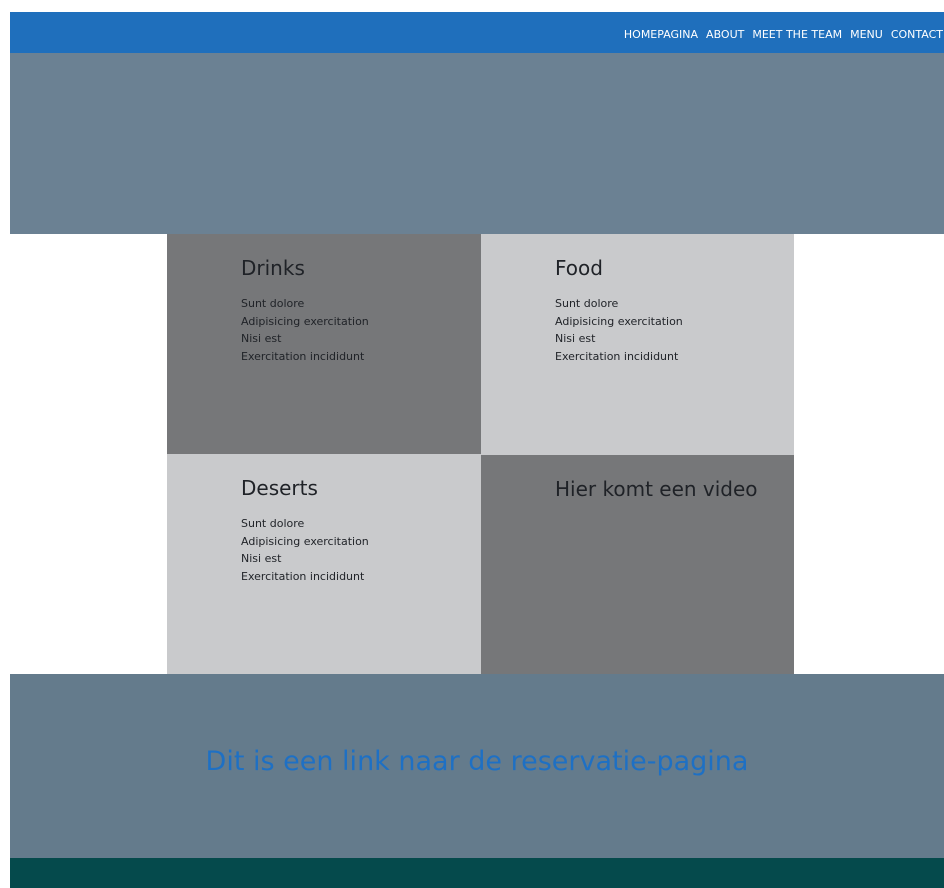 This screenshot has width=944, height=888. Describe the element at coordinates (477, 873) in the screenshot. I see `footer` at that location.